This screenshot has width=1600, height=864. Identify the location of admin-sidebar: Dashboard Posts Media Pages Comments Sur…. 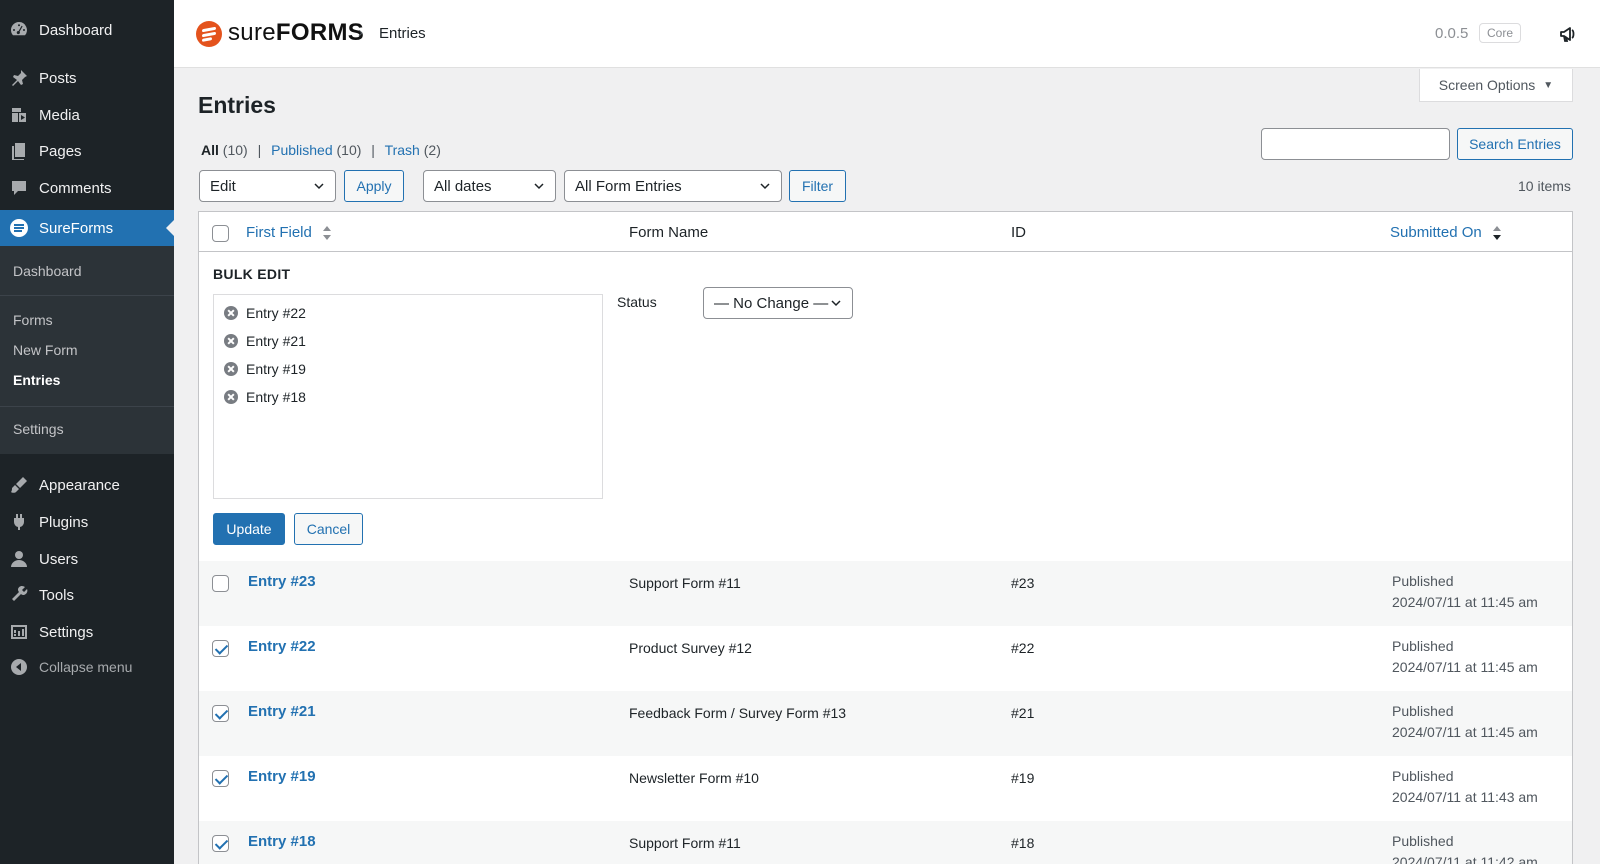
(87, 432).